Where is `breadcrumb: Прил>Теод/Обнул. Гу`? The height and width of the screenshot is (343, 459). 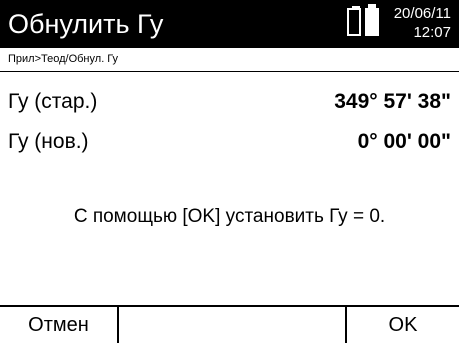
breadcrumb: Прил>Теод/Обнул. Гу is located at coordinates (63, 59).